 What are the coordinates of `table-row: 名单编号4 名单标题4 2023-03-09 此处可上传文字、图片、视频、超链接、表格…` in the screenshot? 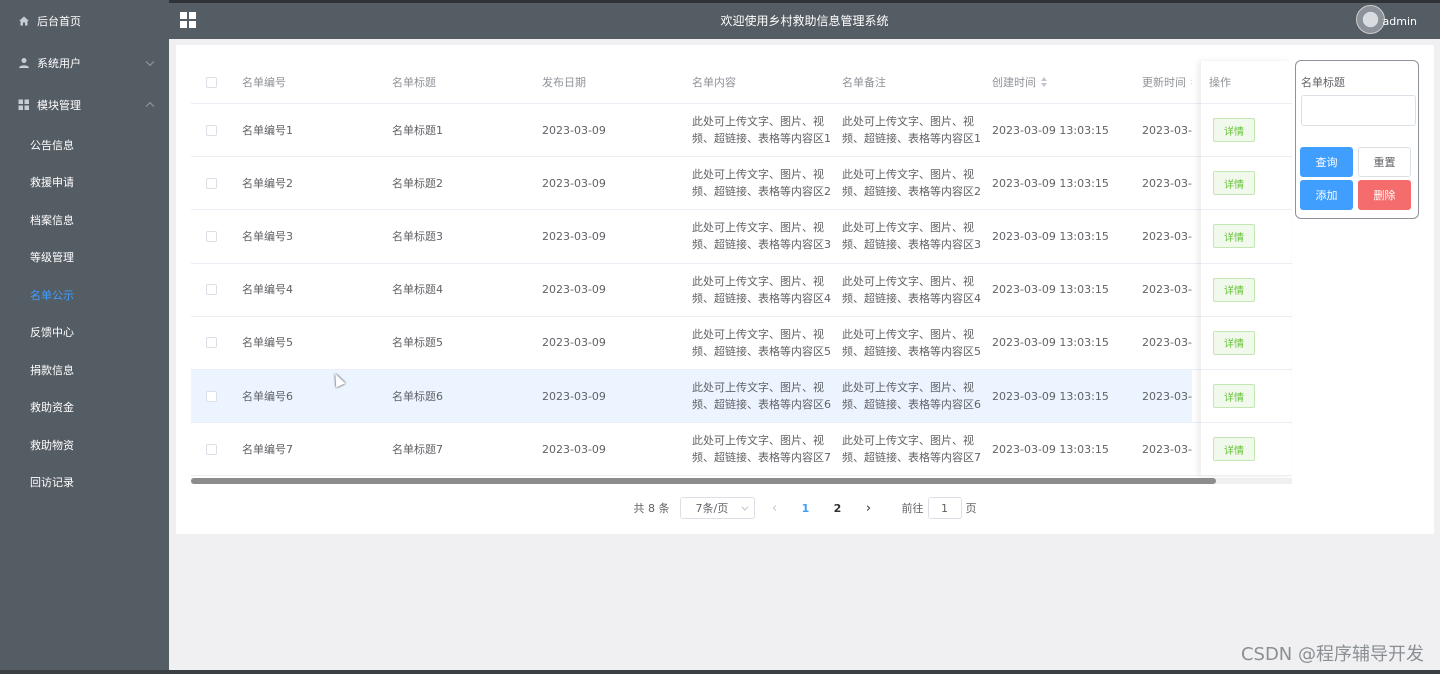 It's located at (741, 290).